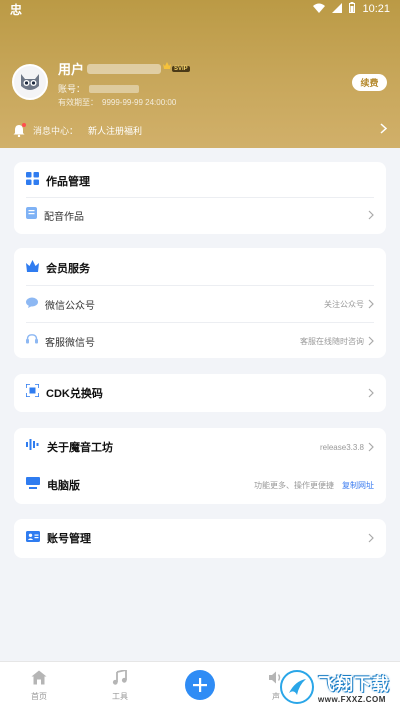 The image size is (400, 712). Describe the element at coordinates (32, 341) in the screenshot. I see `headset-icon` at that location.